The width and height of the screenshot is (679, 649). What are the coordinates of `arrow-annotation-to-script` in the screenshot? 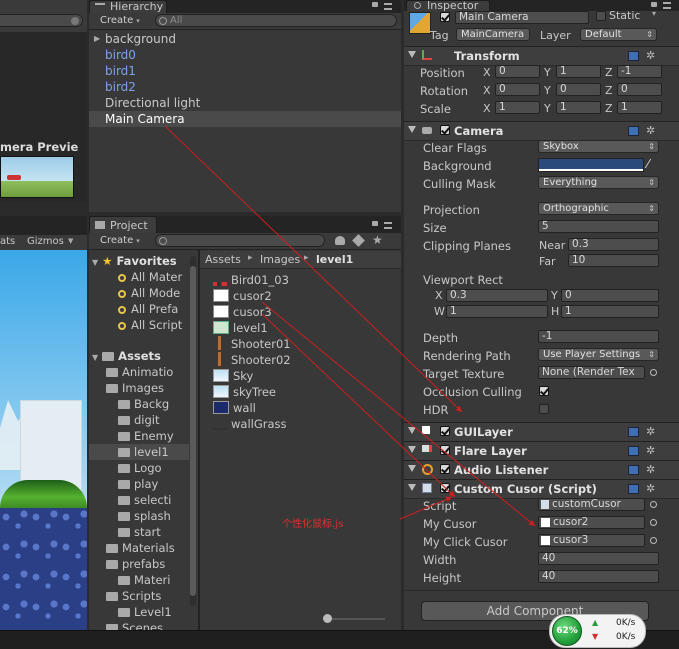 It's located at (426, 508).